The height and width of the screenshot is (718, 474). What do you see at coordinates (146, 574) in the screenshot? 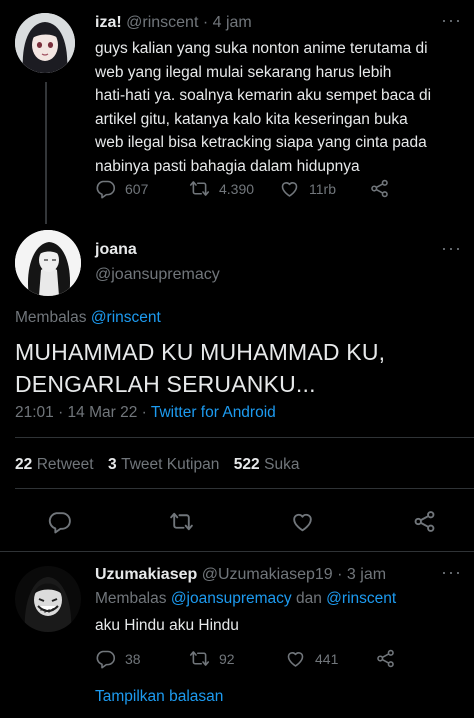
I see `display-name: Uzumakiasep` at bounding box center [146, 574].